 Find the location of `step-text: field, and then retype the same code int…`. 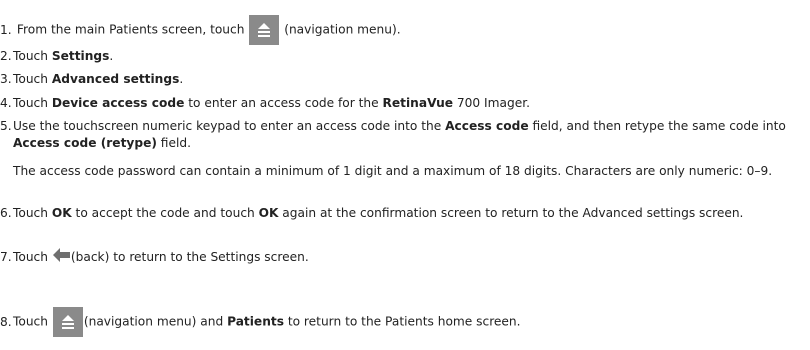

step-text: field, and then retype the same code int… is located at coordinates (657, 126).